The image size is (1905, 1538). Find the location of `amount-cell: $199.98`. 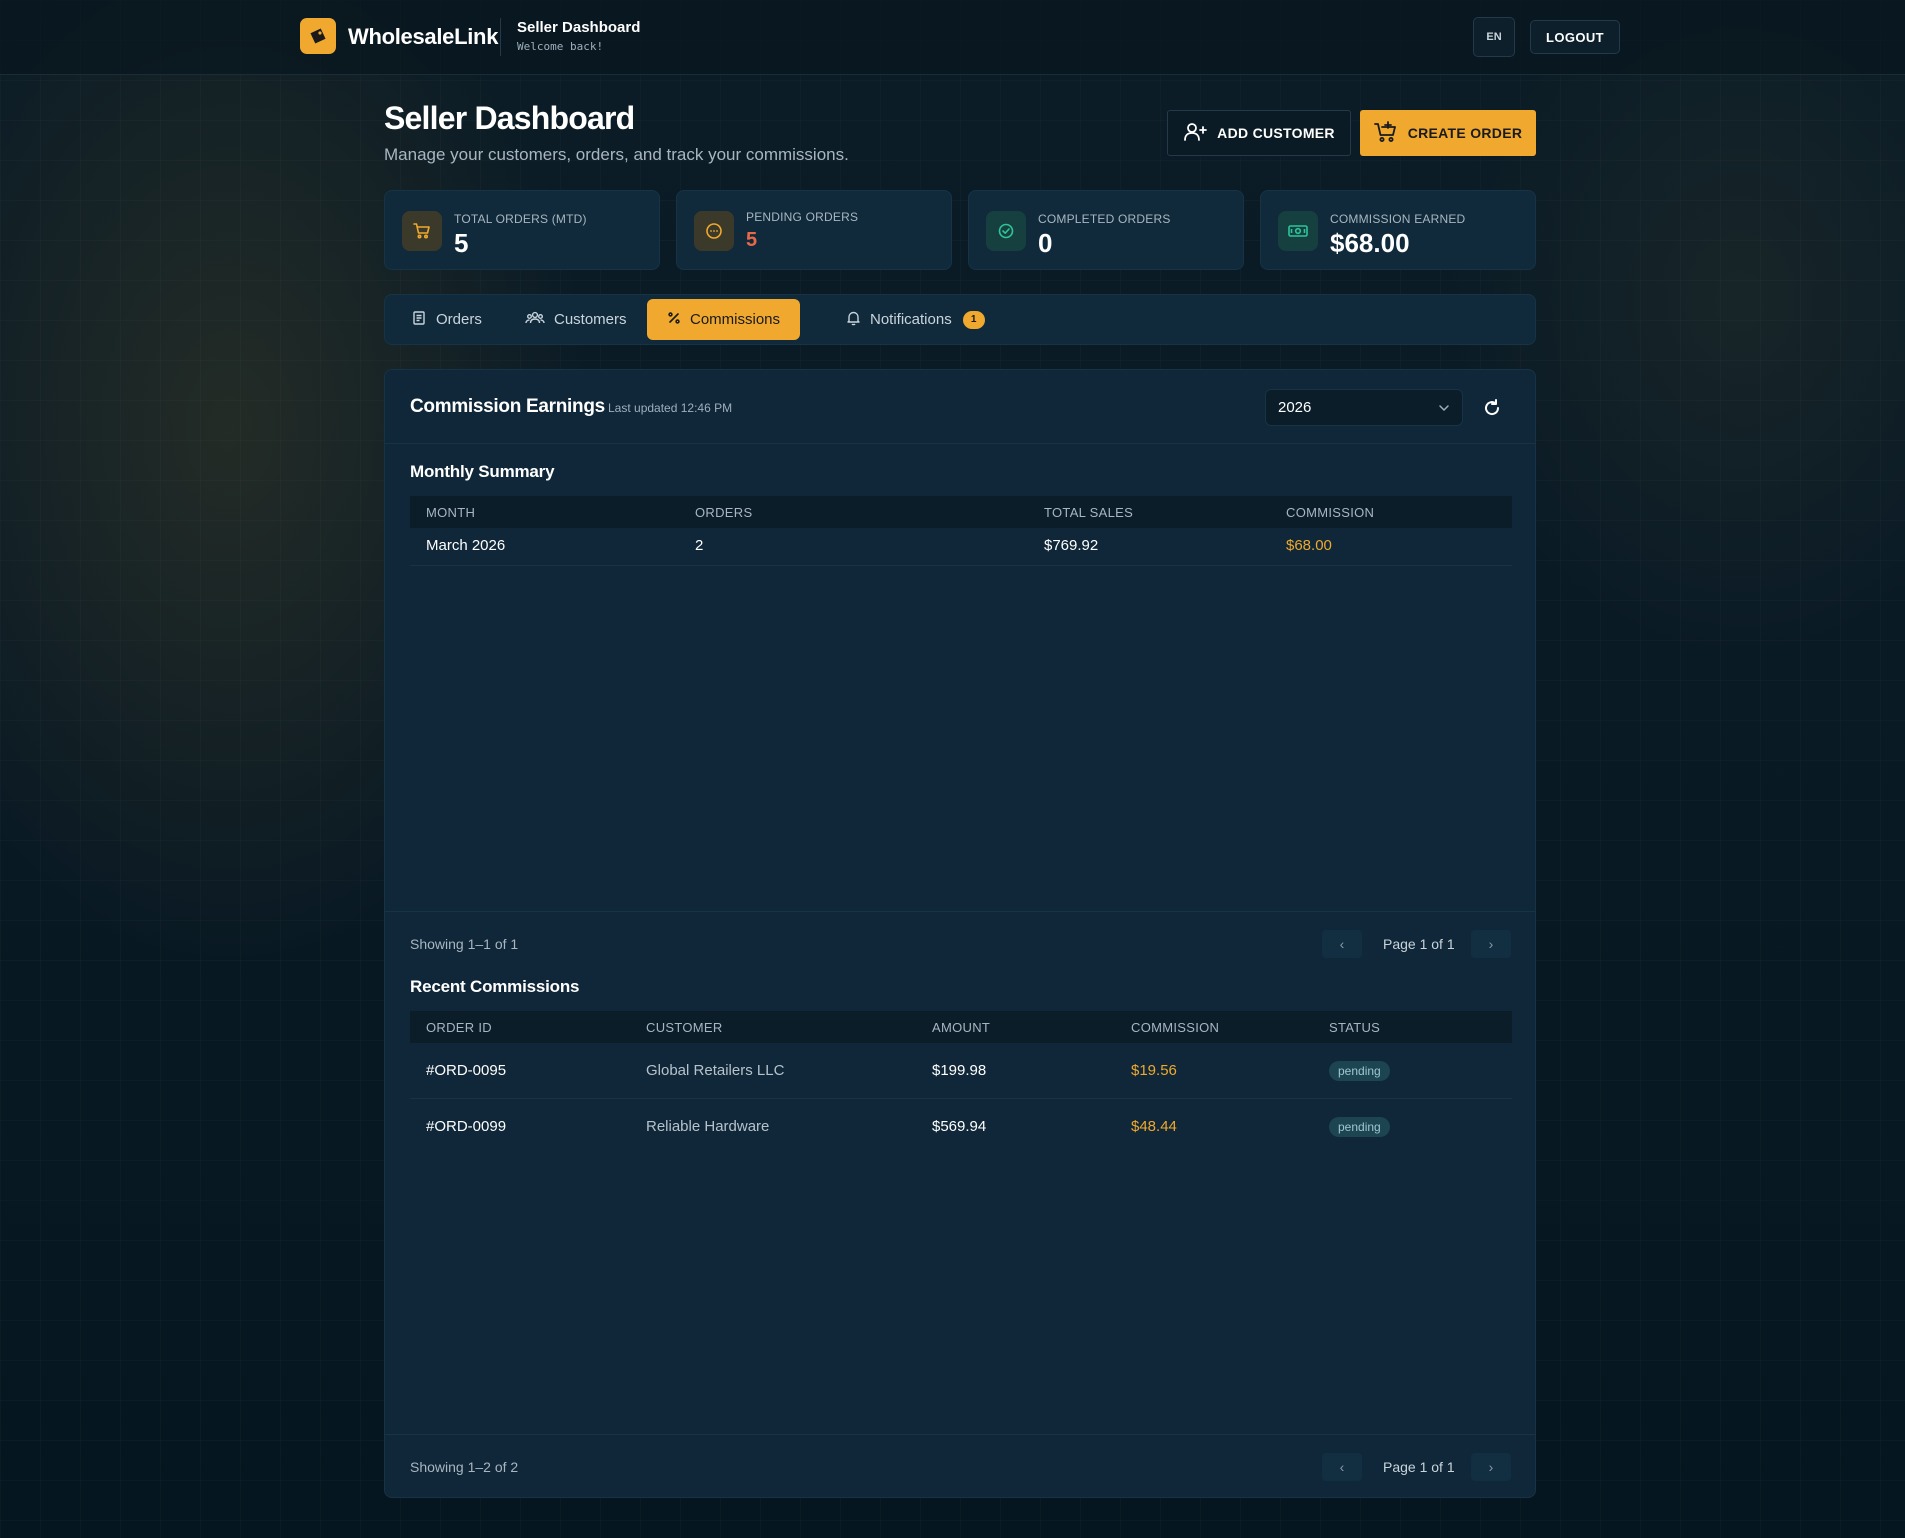

amount-cell: $199.98 is located at coordinates (959, 1070).